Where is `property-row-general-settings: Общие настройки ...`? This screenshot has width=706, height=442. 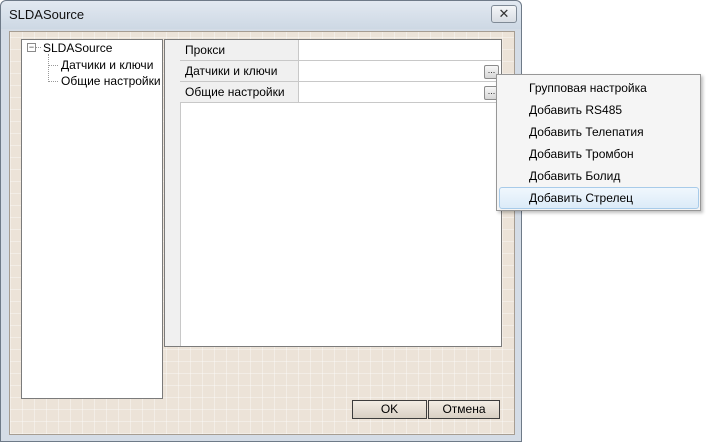
property-row-general-settings: Общие настройки ... is located at coordinates (340, 92).